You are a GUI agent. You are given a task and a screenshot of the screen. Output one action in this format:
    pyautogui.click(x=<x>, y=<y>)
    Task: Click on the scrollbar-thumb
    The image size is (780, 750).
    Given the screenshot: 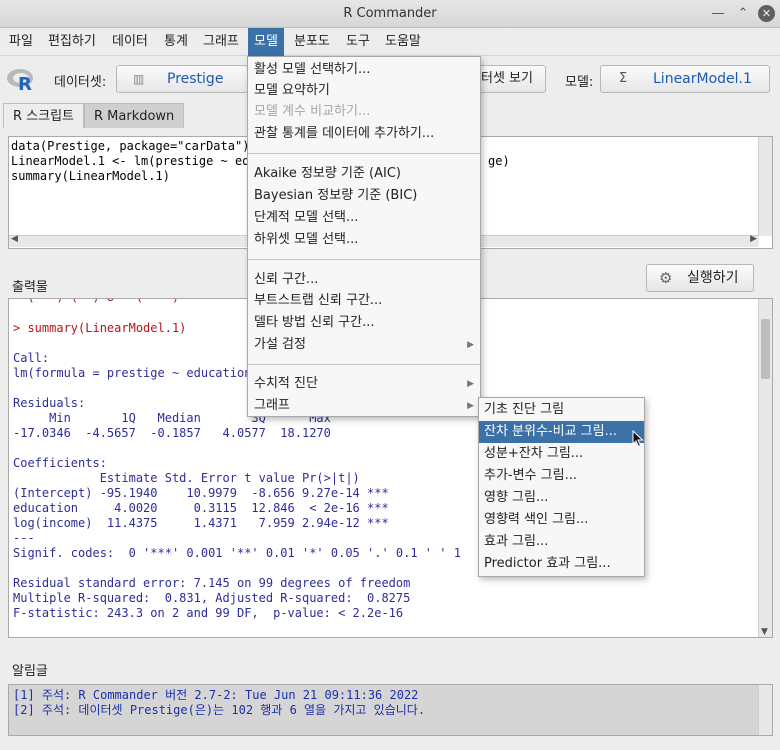 What is the action you would take?
    pyautogui.click(x=765, y=349)
    